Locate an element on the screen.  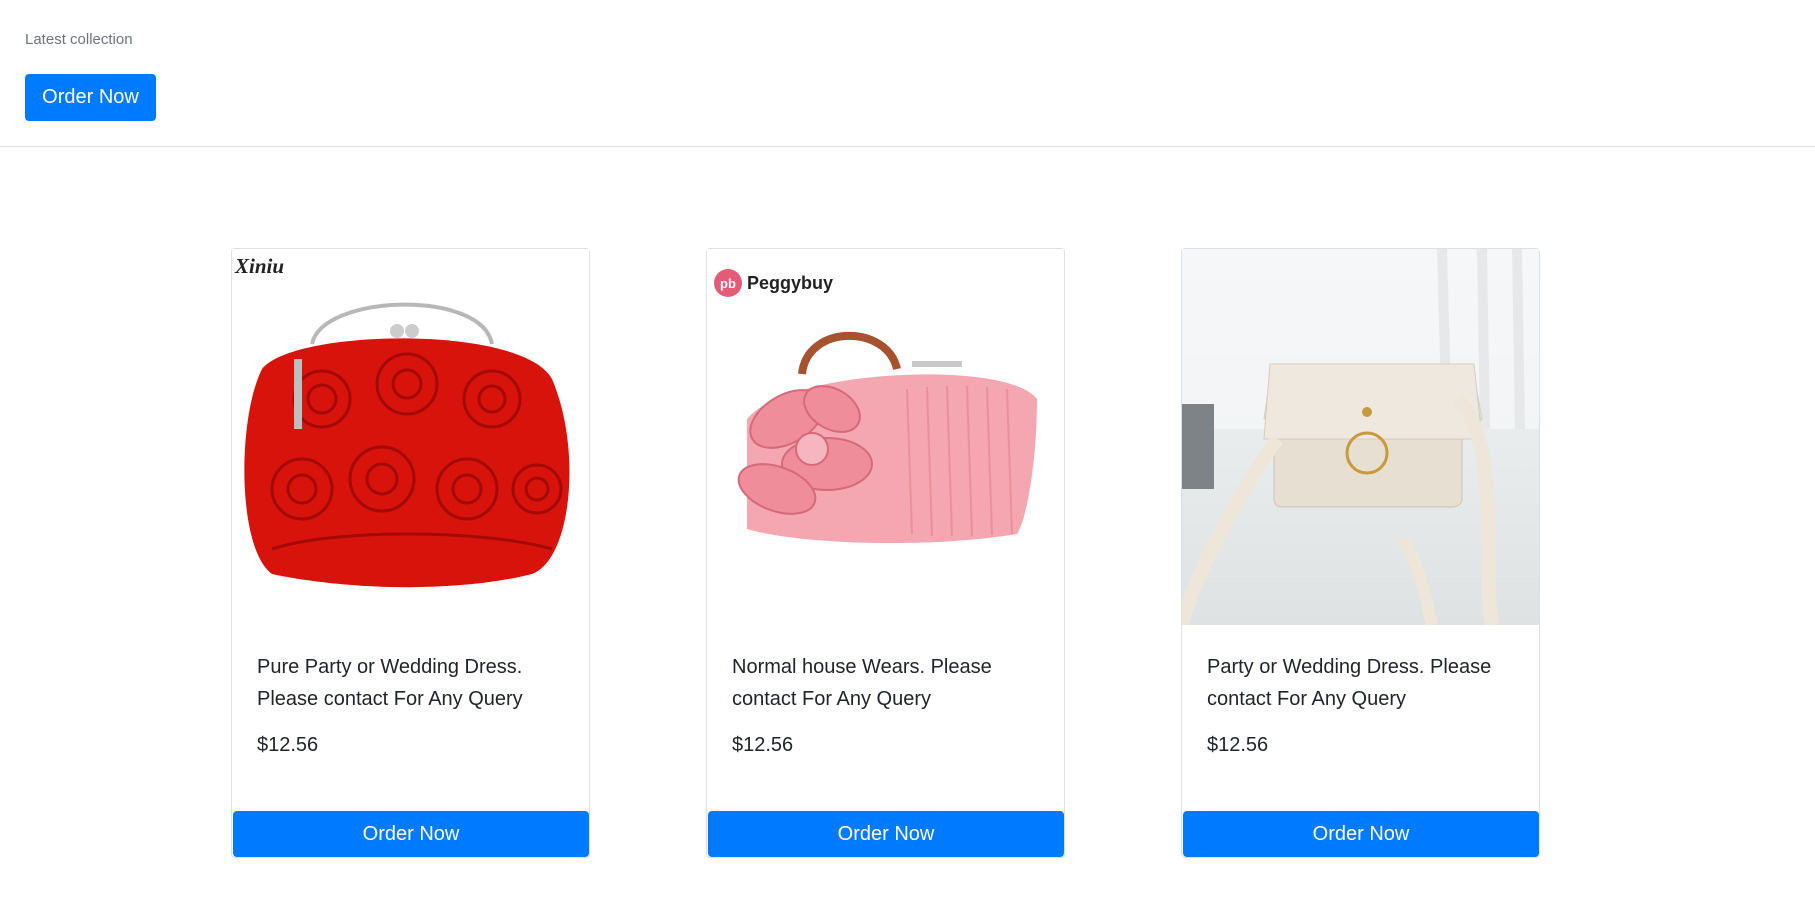
cream-crossbody-bag-image is located at coordinates (1360, 437).